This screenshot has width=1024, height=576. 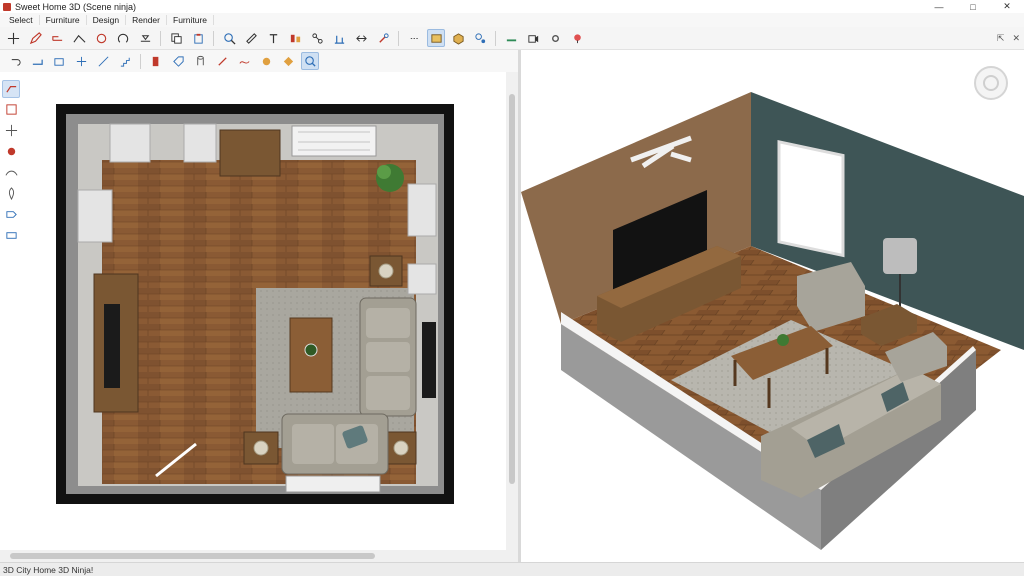 I want to click on import-furniture-button, so click(x=295, y=38).